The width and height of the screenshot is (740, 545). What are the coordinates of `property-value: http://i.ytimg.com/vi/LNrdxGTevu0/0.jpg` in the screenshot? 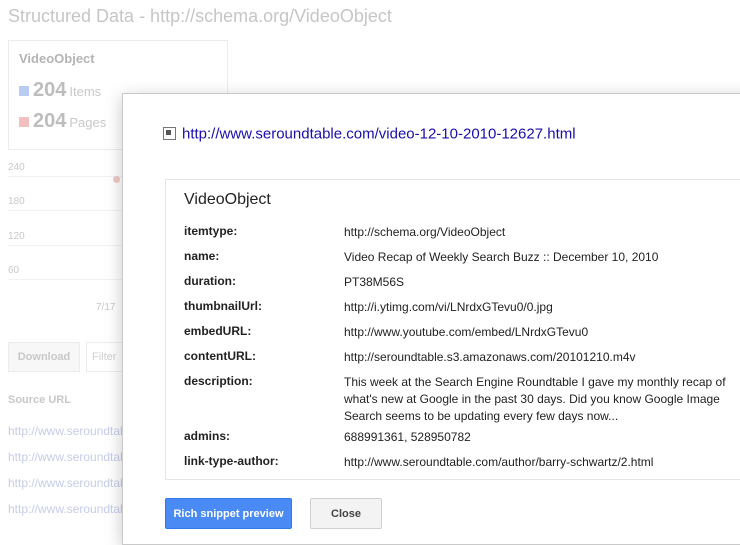 It's located at (448, 307).